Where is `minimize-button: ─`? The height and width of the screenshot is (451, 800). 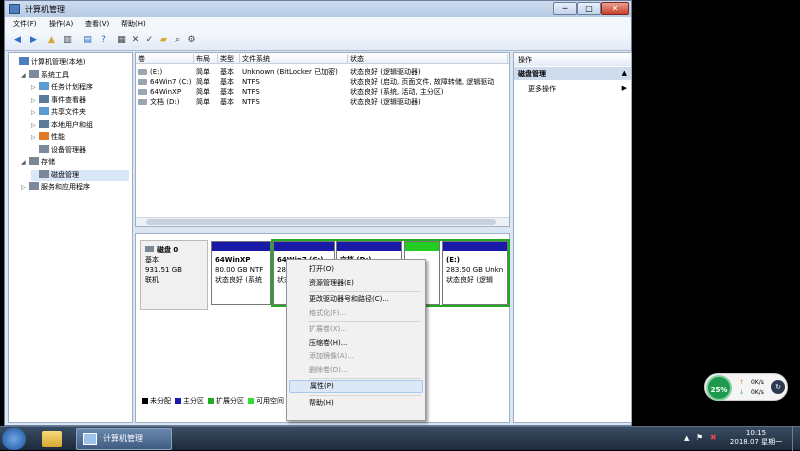
minimize-button: ─ is located at coordinates (565, 8).